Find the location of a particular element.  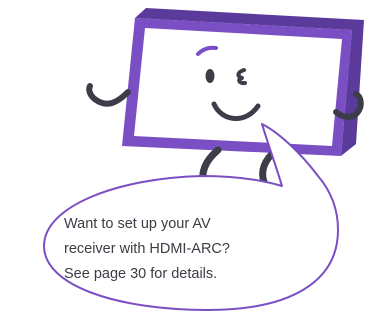

bubble-line-1: Want to set up your AV is located at coordinates (137, 224).